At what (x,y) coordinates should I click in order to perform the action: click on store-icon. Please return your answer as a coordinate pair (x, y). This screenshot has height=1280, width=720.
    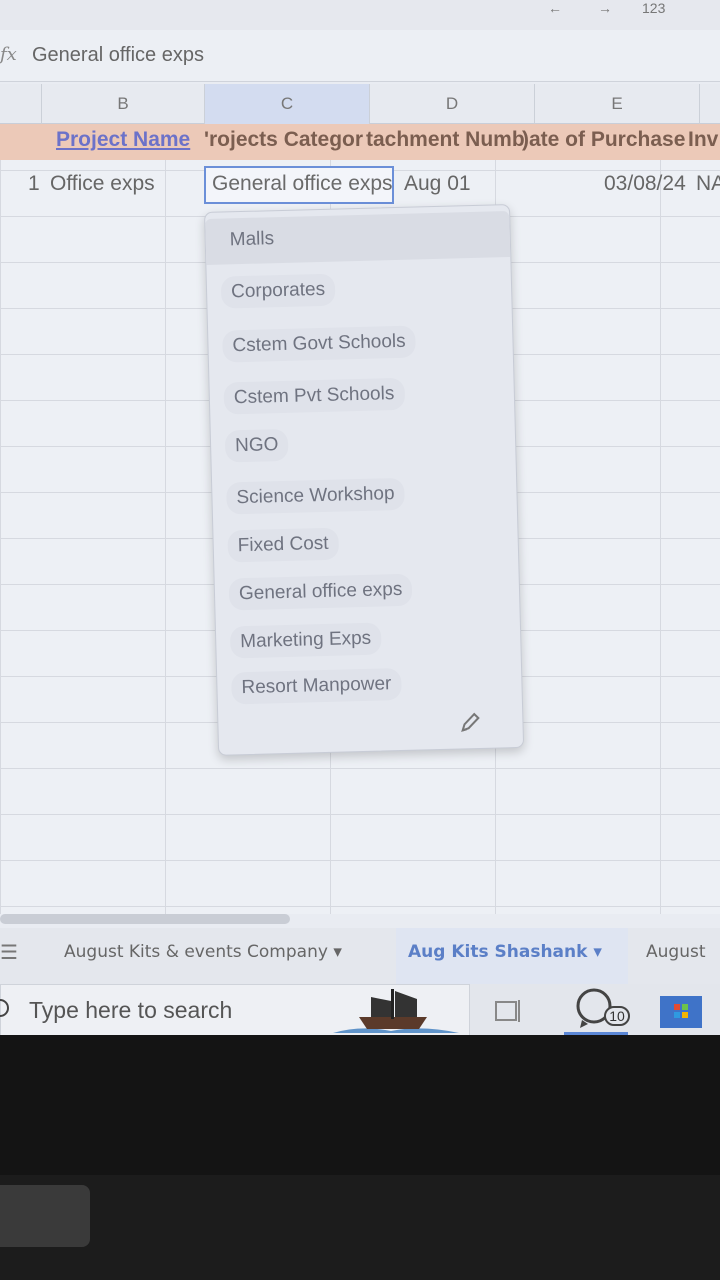
    Looking at the image, I should click on (681, 1012).